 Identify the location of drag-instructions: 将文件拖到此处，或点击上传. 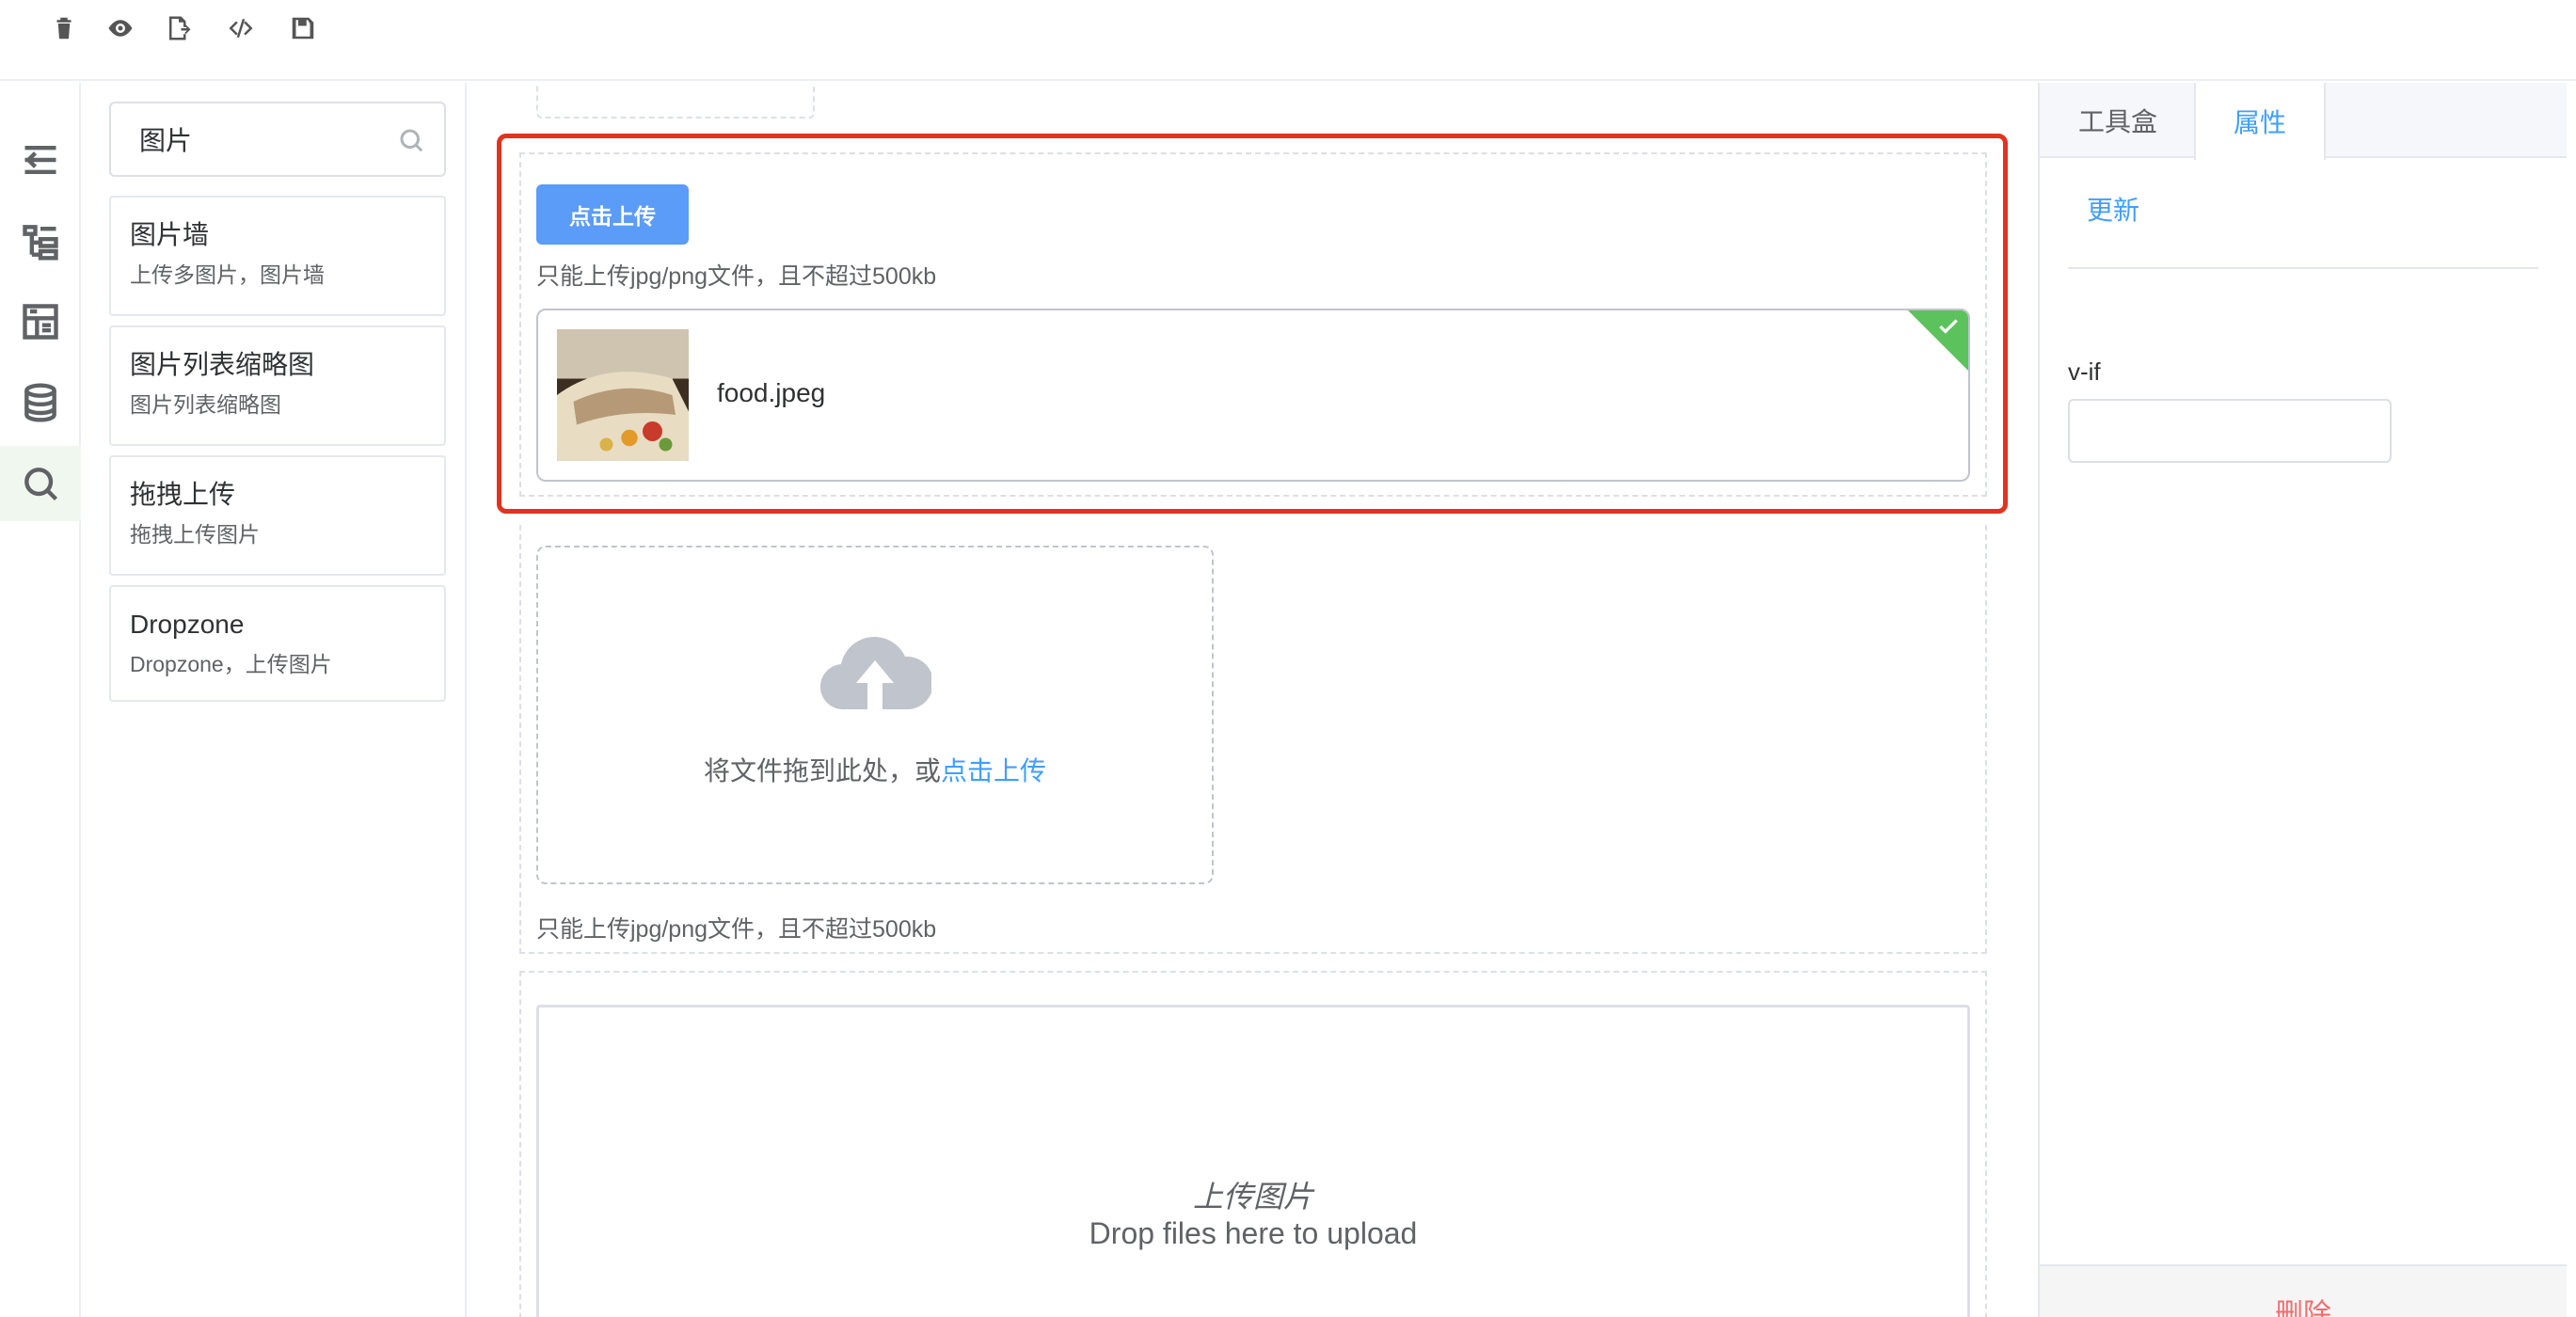
(875, 769).